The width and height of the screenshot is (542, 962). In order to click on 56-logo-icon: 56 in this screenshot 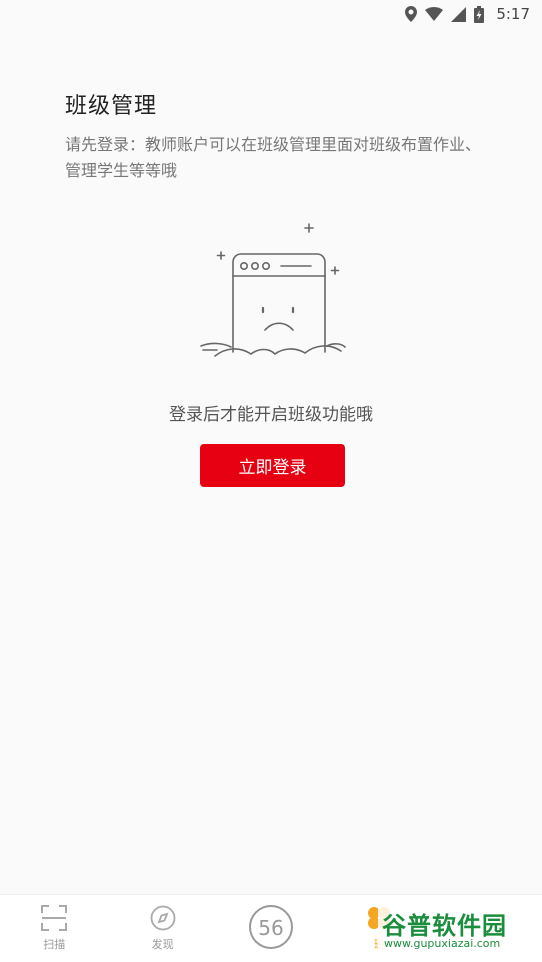, I will do `click(271, 928)`.